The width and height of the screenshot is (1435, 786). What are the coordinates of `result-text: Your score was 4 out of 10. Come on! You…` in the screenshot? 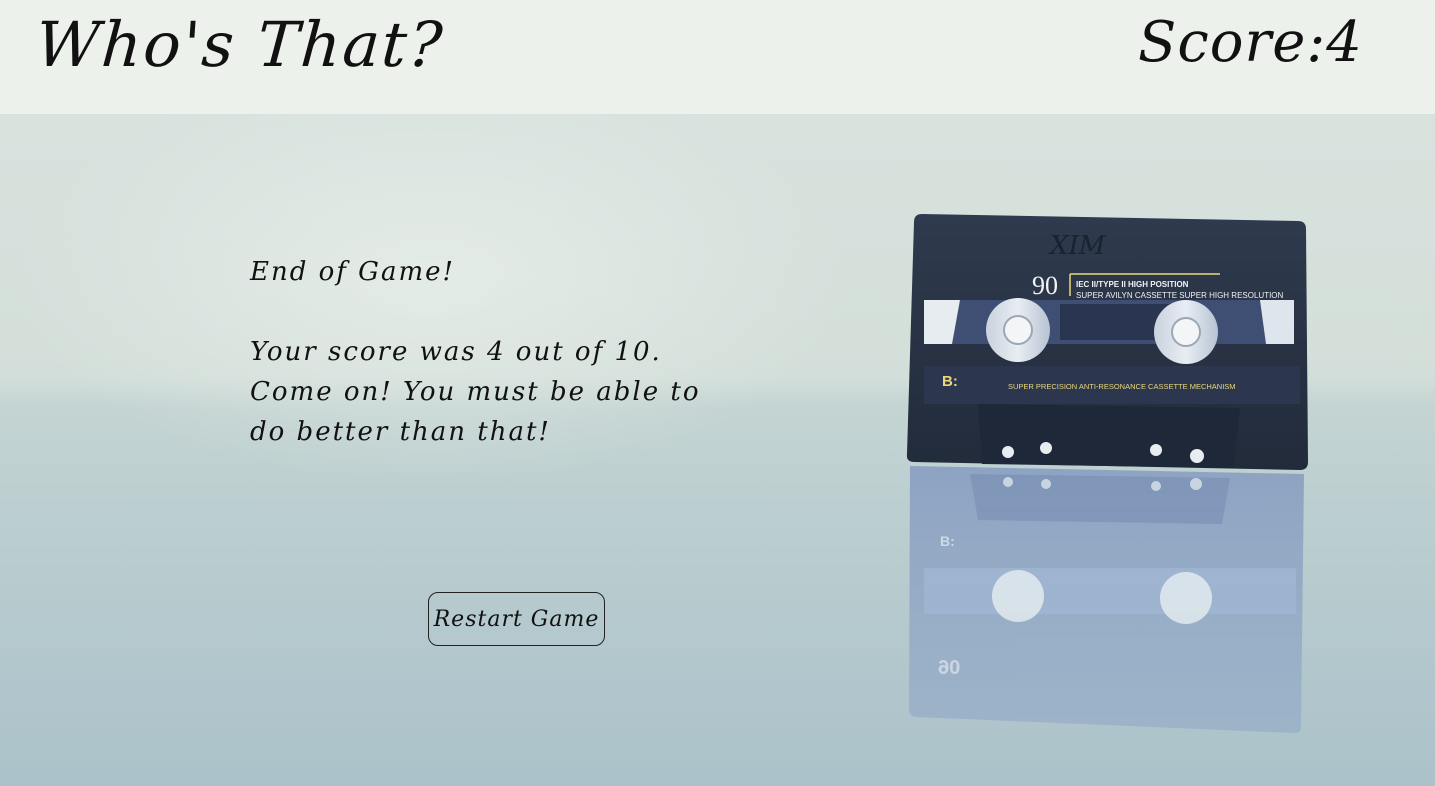 It's located at (475, 392).